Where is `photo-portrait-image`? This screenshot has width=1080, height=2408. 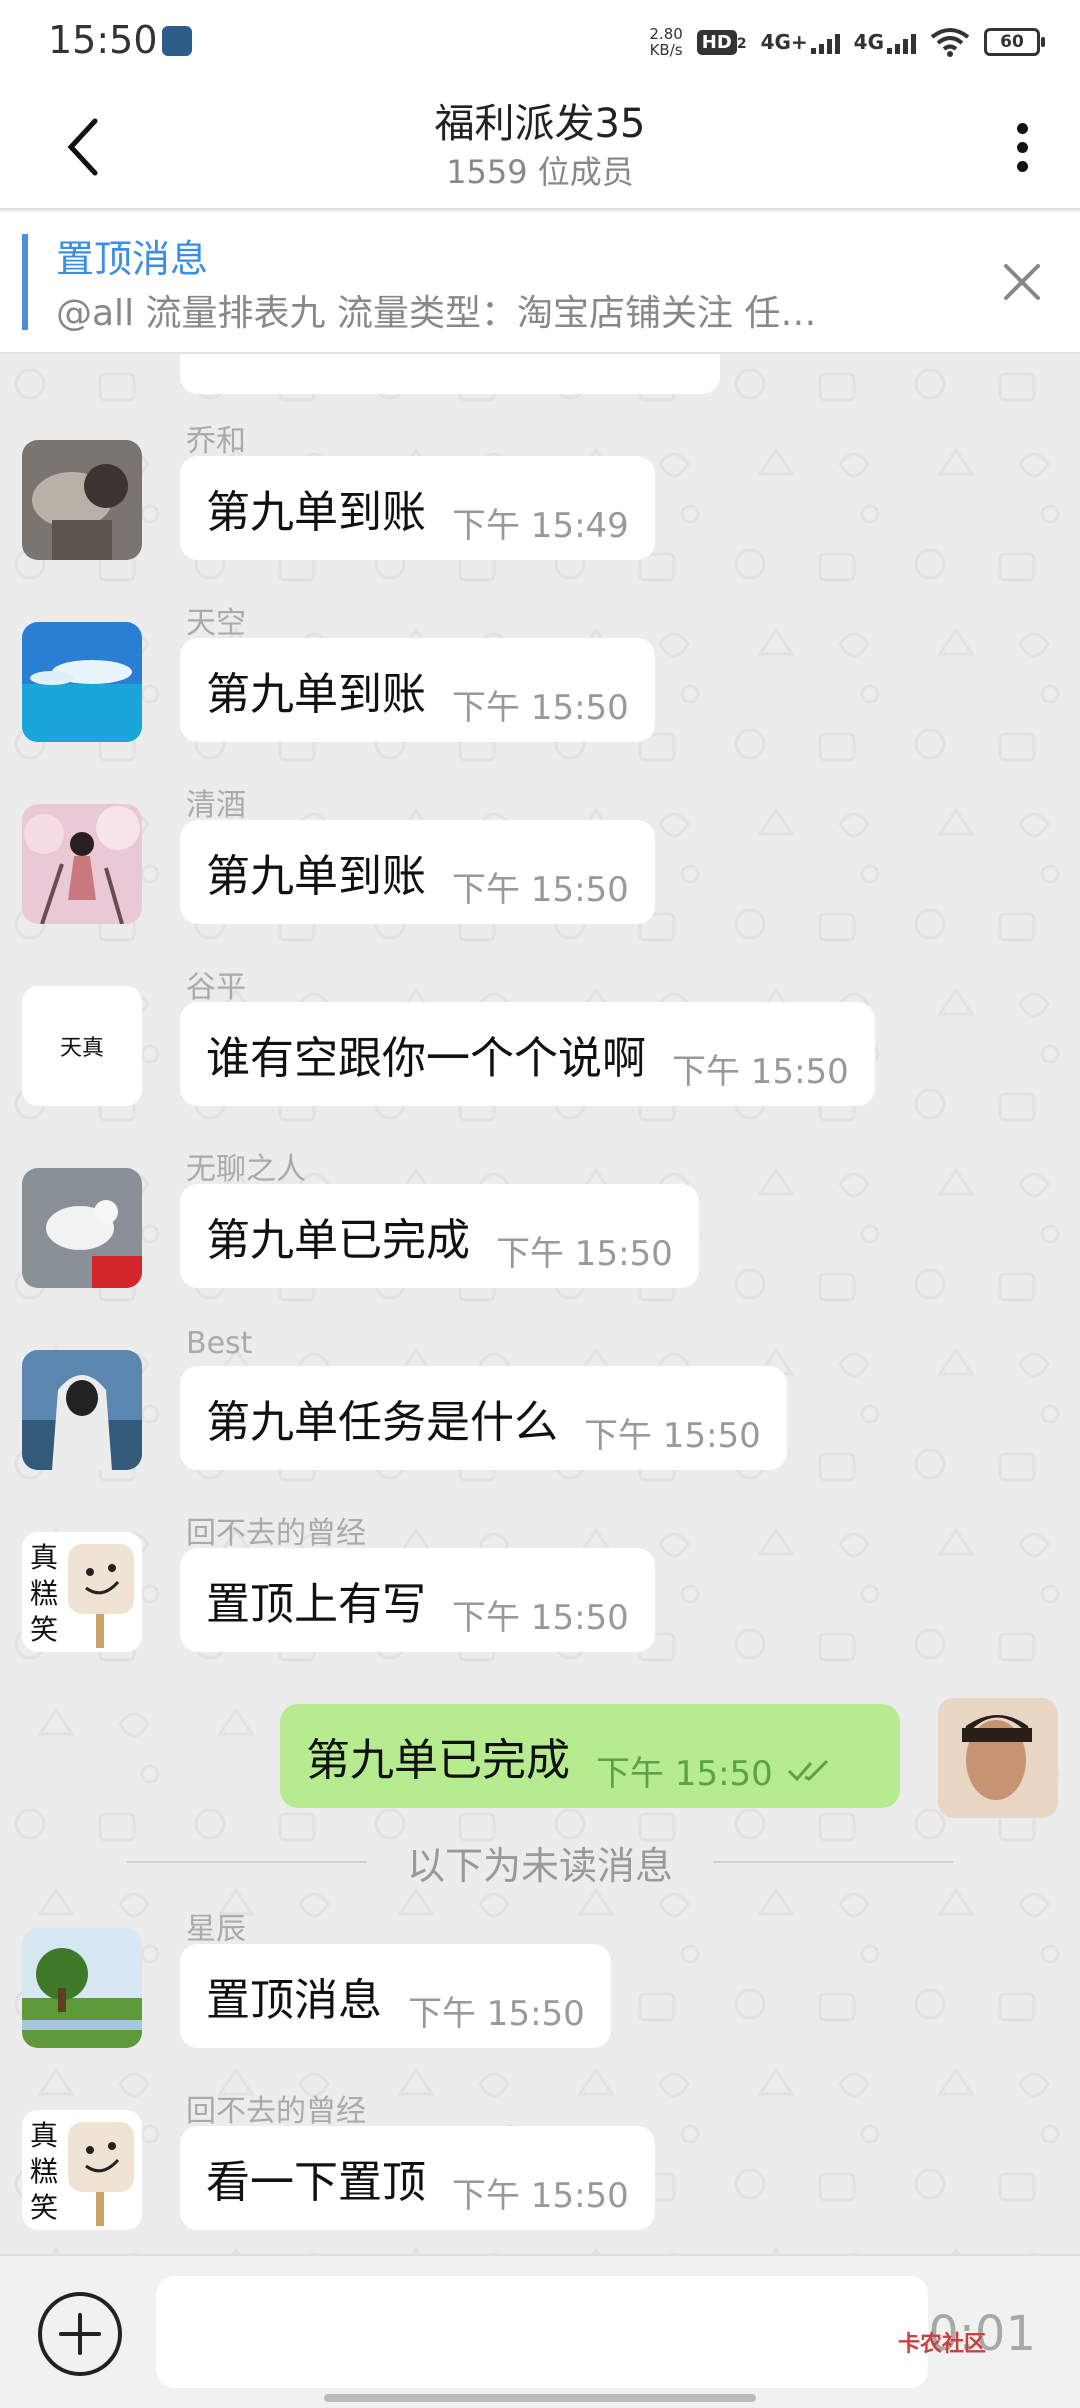
photo-portrait-image is located at coordinates (998, 1758).